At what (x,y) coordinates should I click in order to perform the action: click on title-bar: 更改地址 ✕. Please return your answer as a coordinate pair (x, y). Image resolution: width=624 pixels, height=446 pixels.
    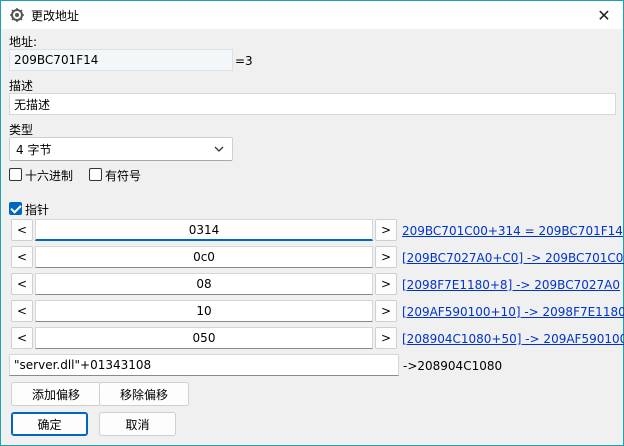
    Looking at the image, I should click on (312, 15).